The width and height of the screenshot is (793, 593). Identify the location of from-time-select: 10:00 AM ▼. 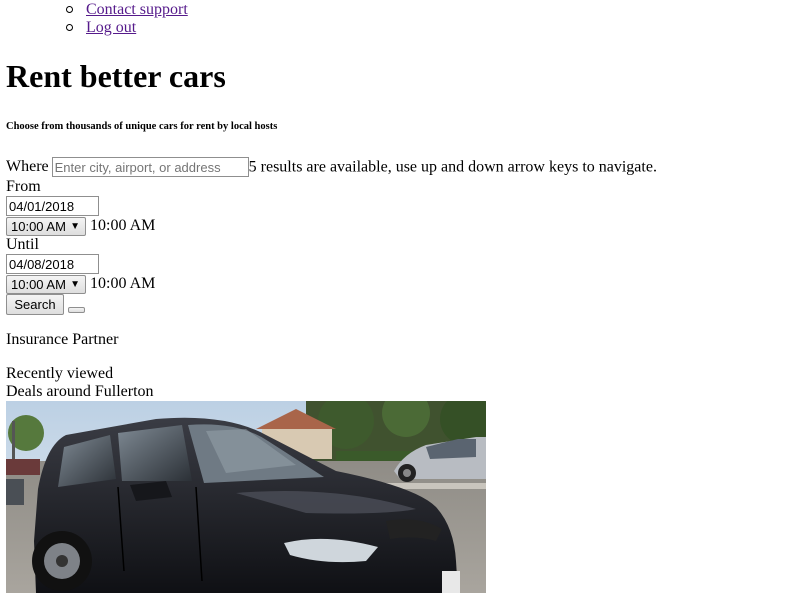
(46, 226).